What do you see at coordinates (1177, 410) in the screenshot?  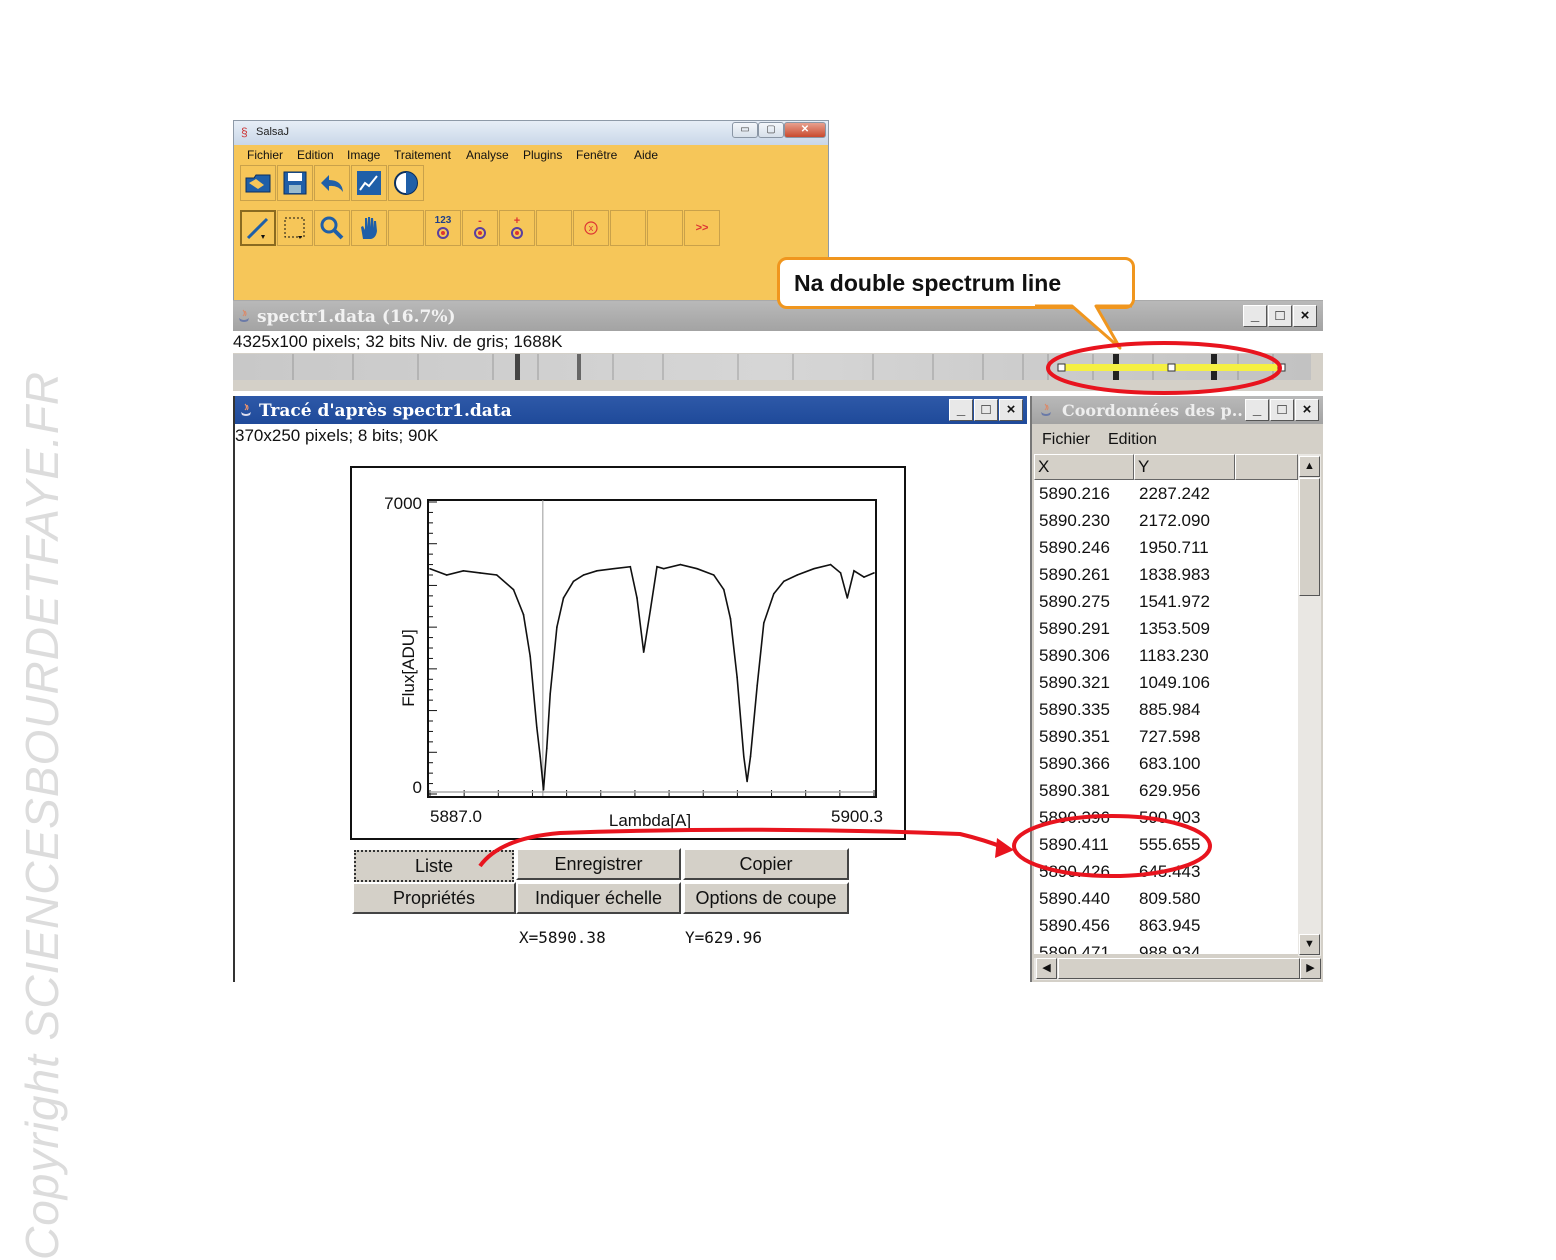 I see `coordinates-titlebar: Coordonnées des p... _ □ ×` at bounding box center [1177, 410].